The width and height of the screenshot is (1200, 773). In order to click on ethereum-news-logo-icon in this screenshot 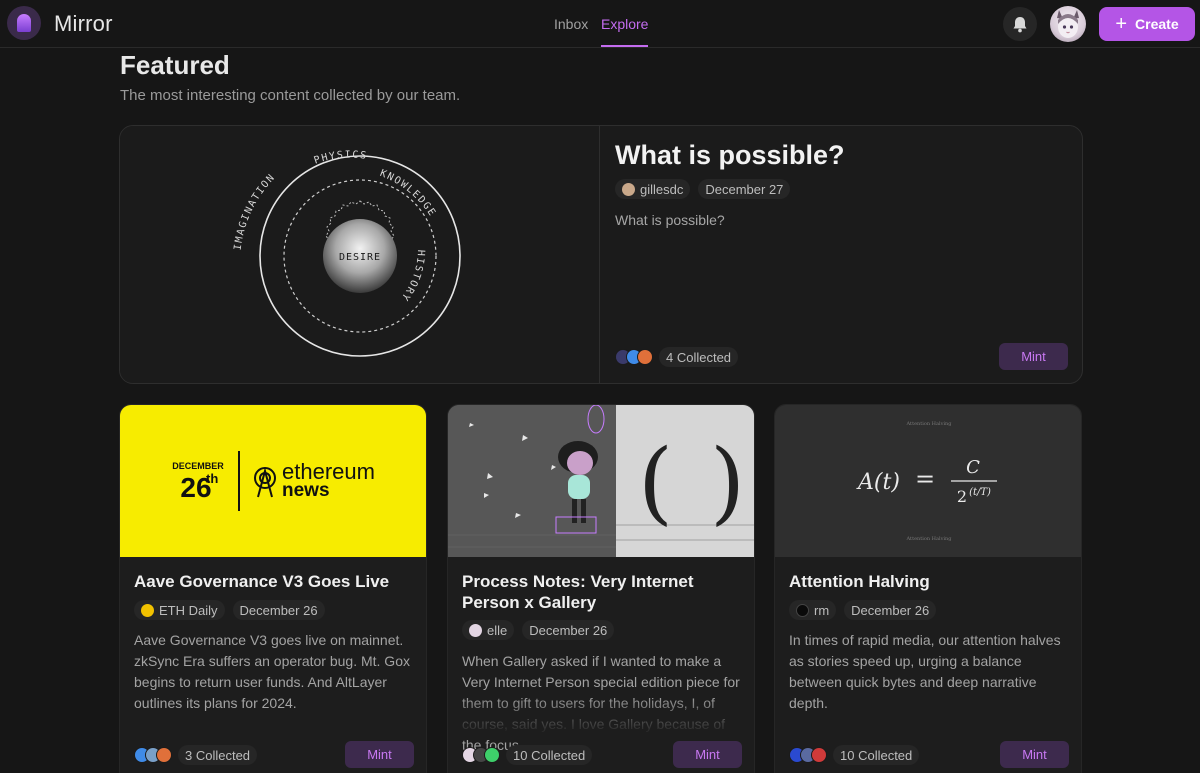, I will do `click(265, 482)`.